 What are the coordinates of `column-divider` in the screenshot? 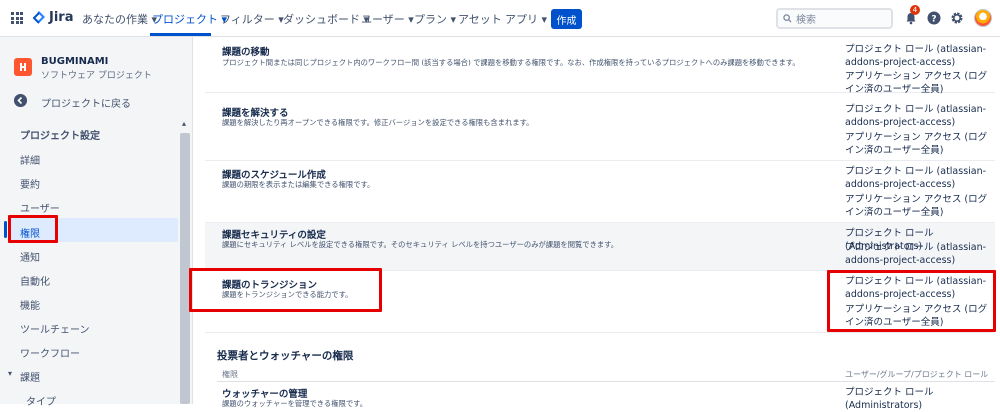 It's located at (606, 381).